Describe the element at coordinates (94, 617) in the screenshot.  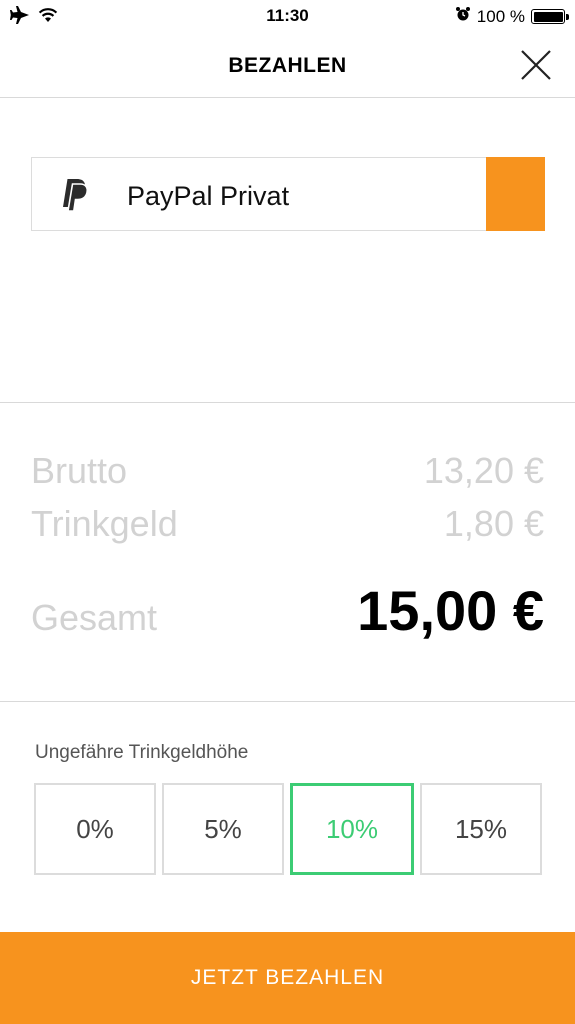
I see `total-label: Gesamt` at that location.